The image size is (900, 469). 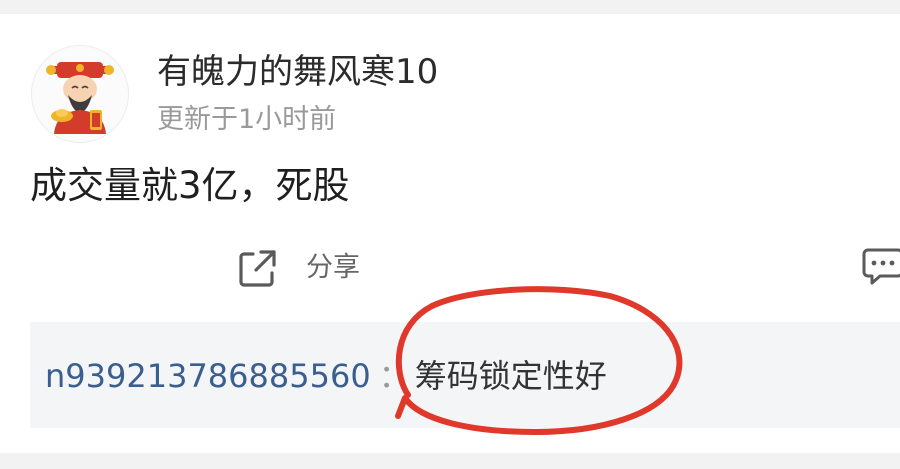 What do you see at coordinates (298, 268) in the screenshot?
I see `share-button: 分享` at bounding box center [298, 268].